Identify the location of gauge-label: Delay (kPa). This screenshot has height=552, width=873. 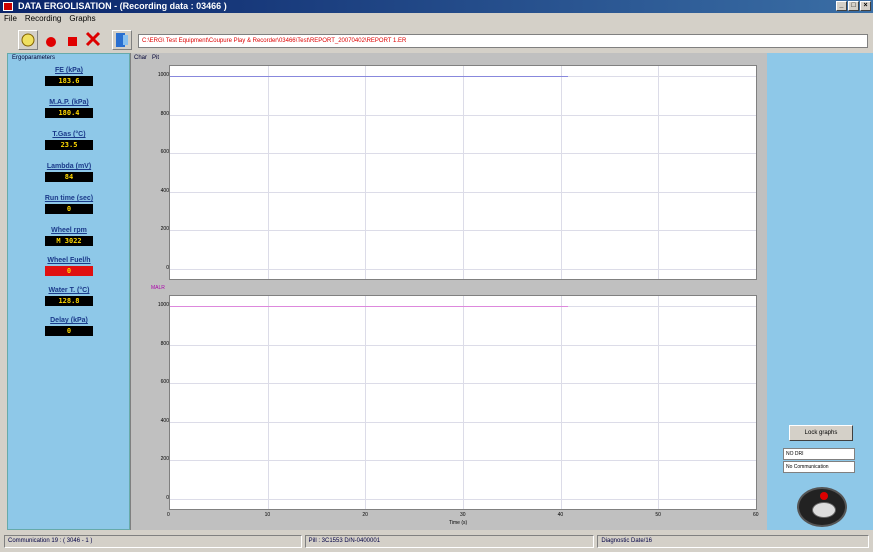
(69, 320).